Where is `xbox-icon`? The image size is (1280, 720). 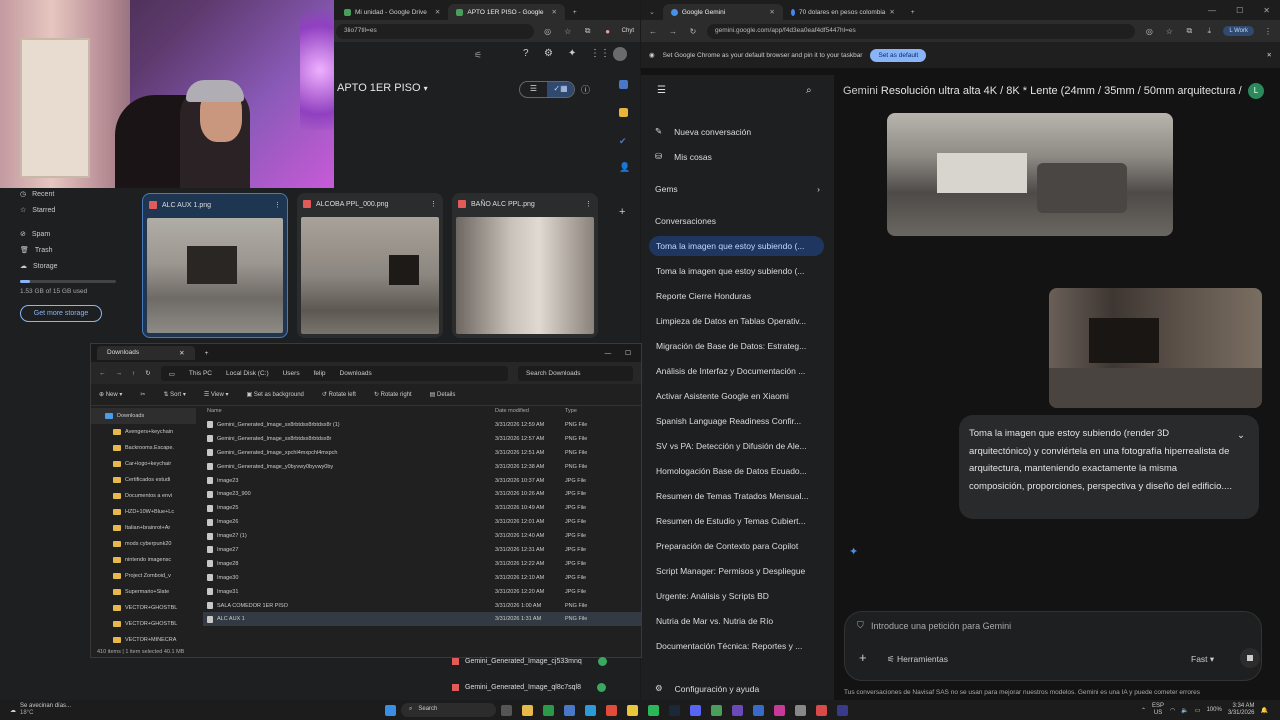
xbox-icon is located at coordinates (548, 710).